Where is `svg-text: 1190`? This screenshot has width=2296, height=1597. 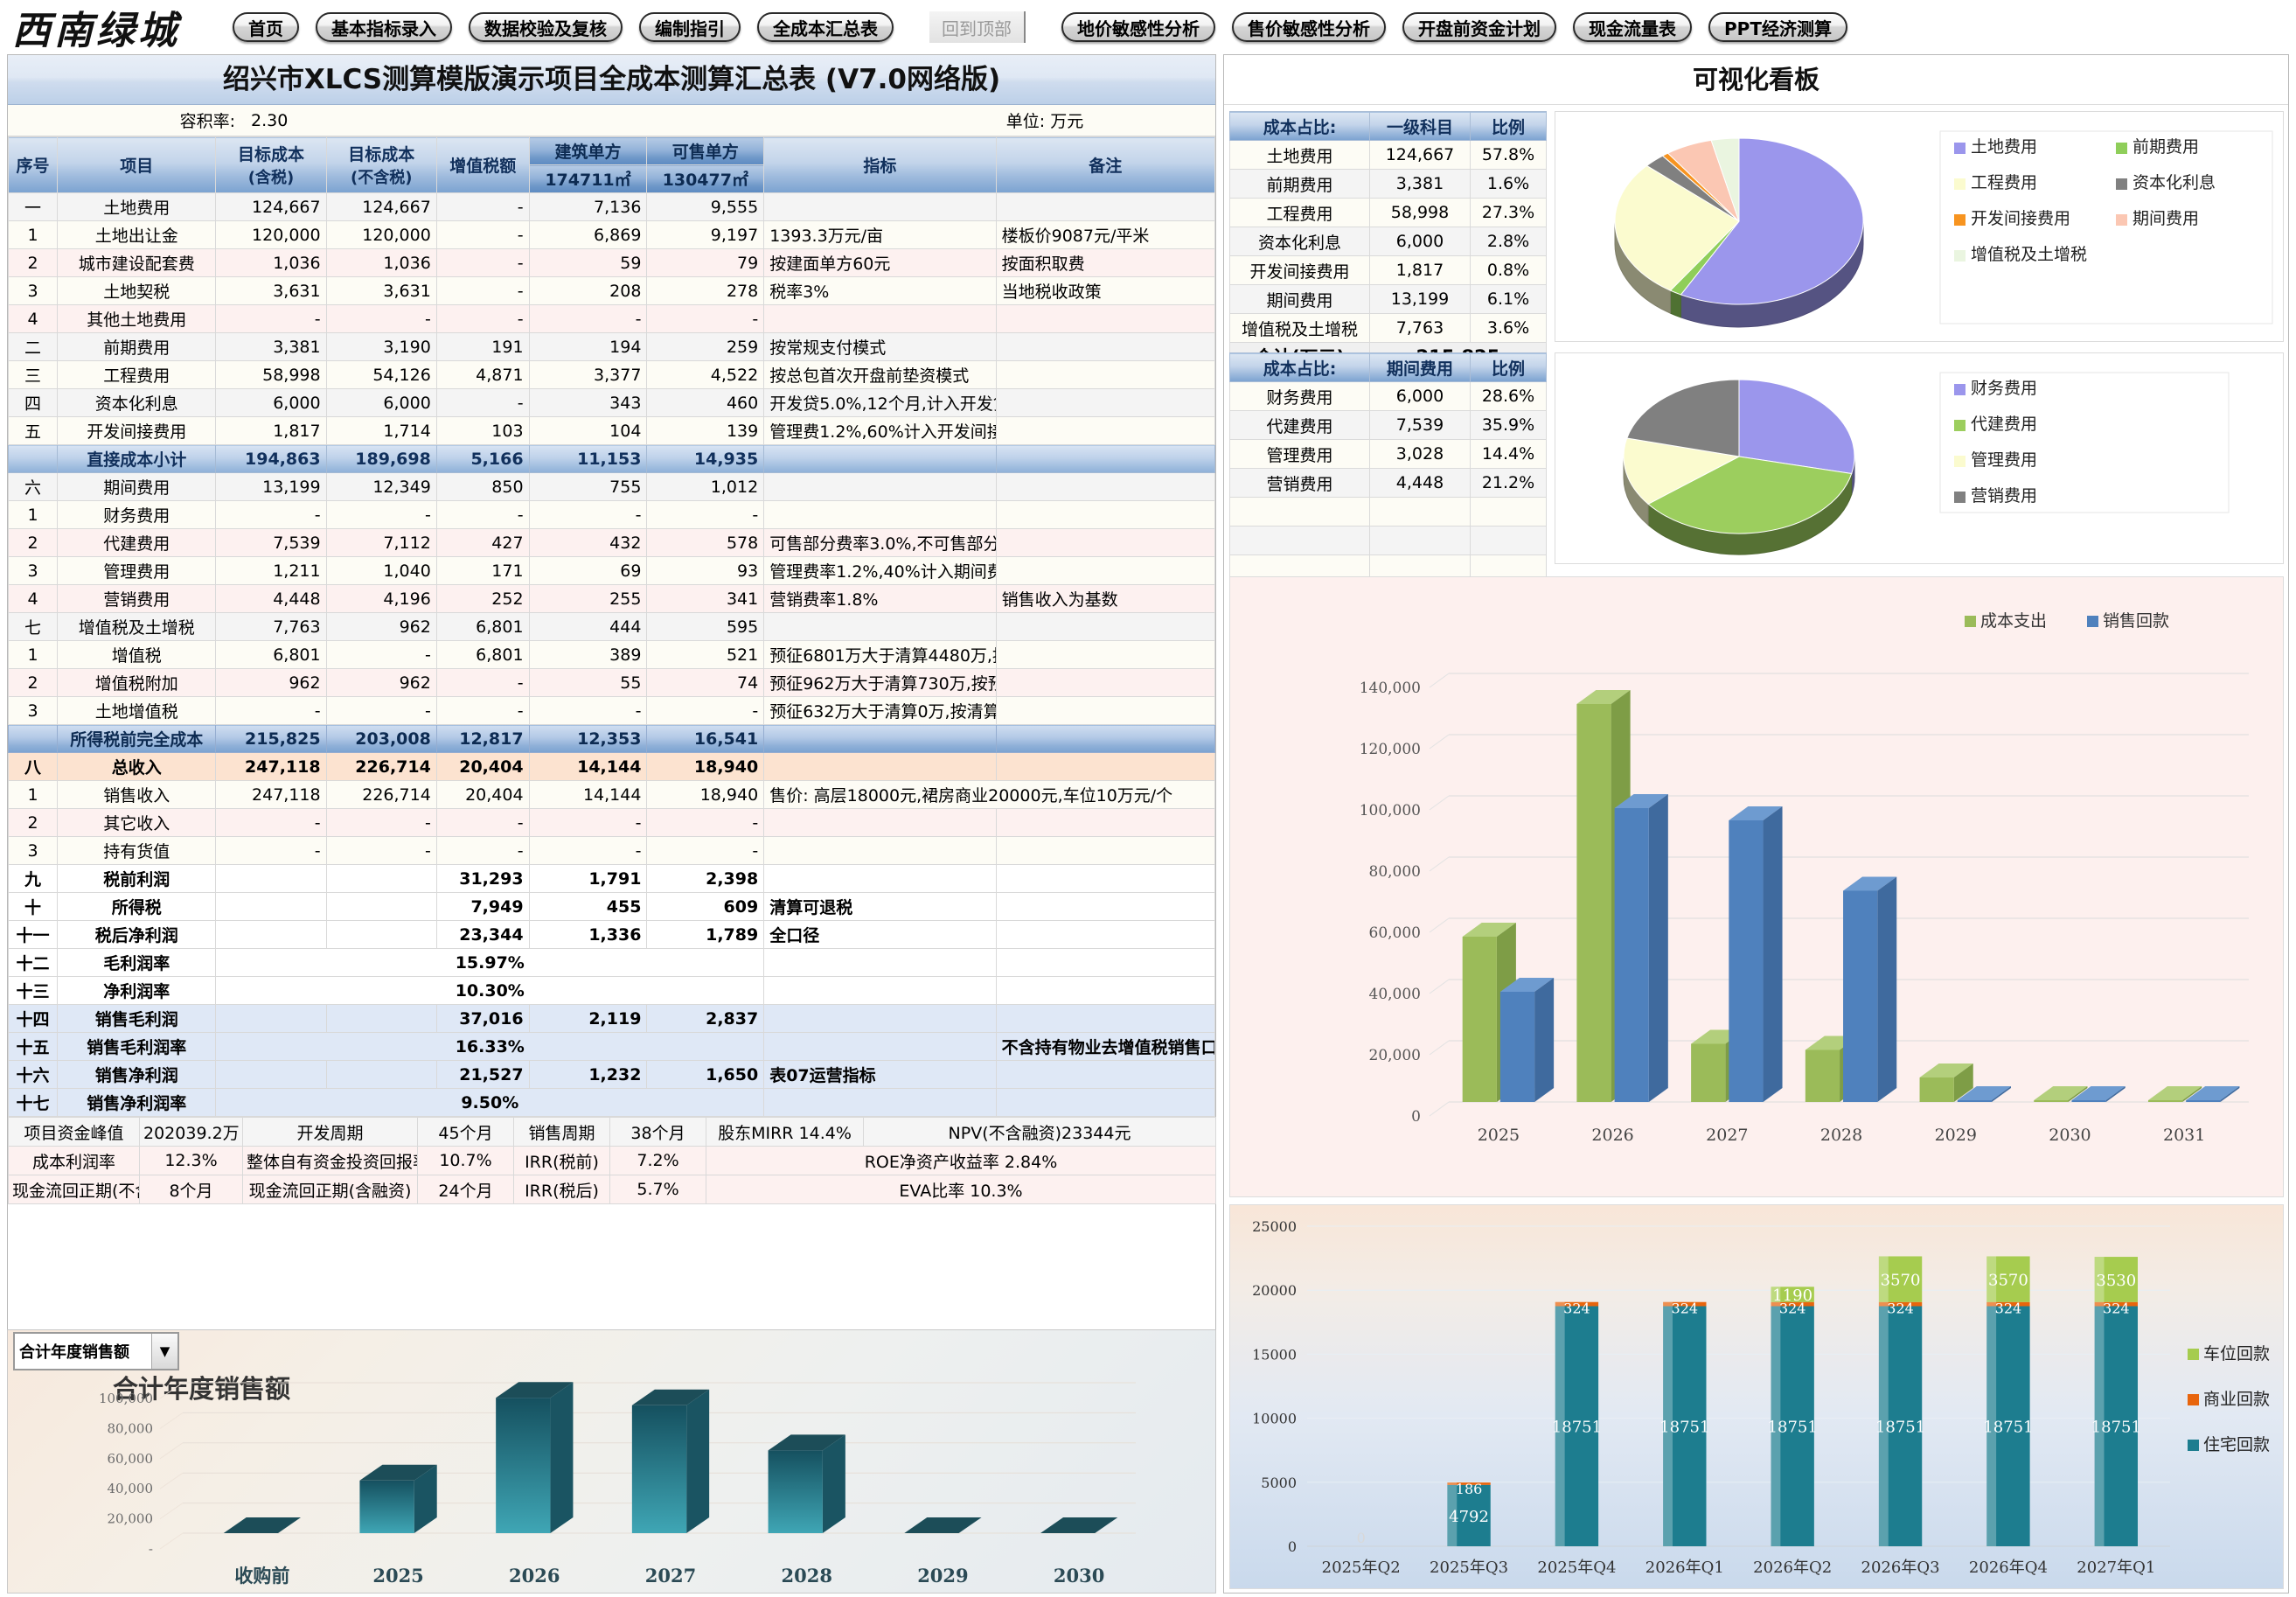 svg-text: 1190 is located at coordinates (1792, 1296).